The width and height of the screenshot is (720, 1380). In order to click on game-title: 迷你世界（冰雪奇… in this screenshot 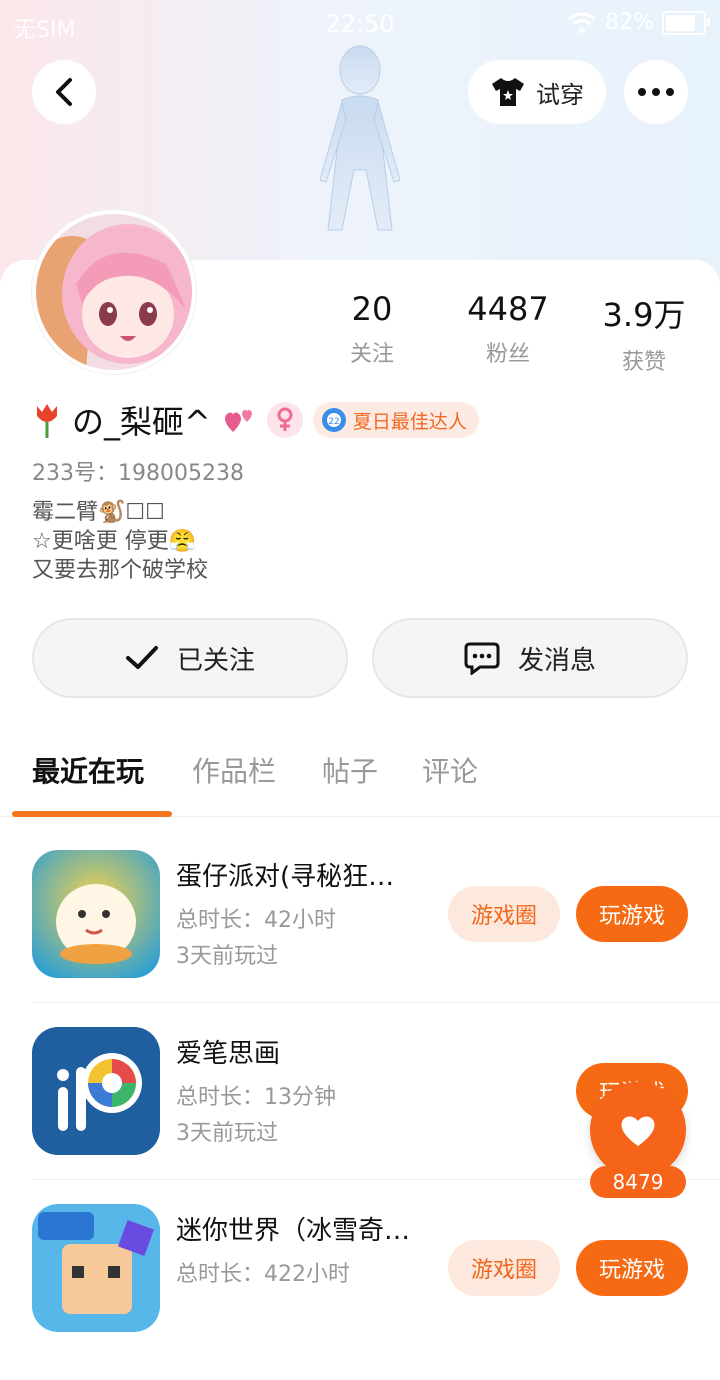, I will do `click(293, 1231)`.